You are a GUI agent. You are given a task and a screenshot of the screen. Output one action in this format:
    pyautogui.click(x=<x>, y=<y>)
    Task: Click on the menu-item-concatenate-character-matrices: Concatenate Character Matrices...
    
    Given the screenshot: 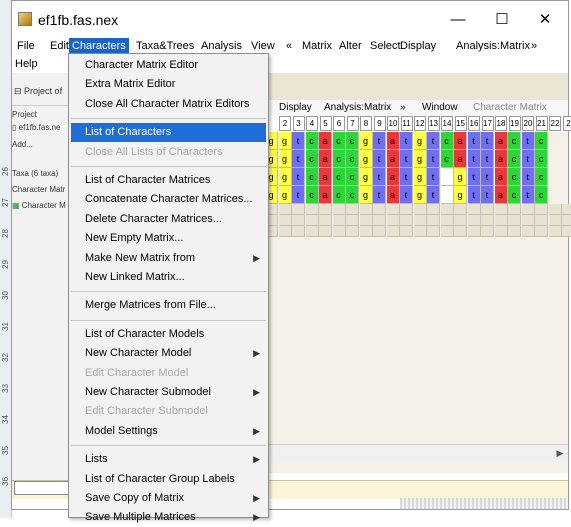 What is the action you would take?
    pyautogui.click(x=168, y=199)
    